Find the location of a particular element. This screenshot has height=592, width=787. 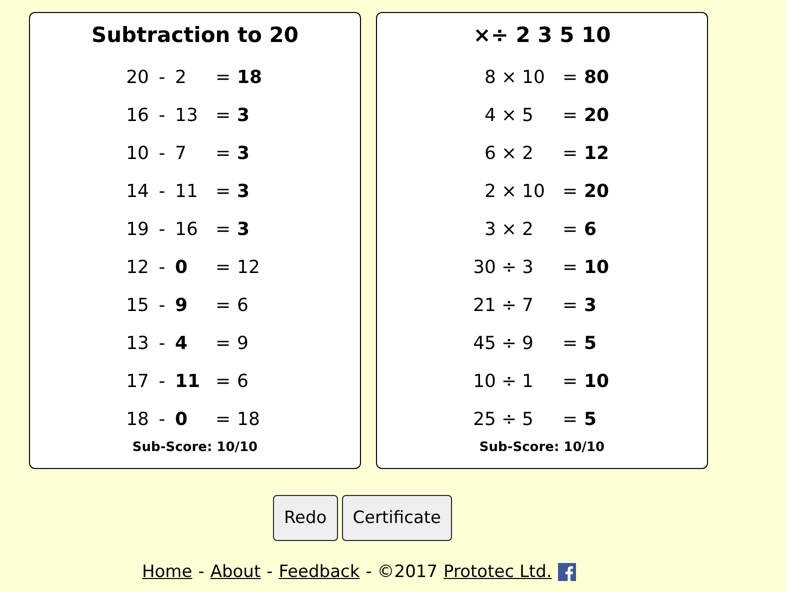

panel-title: Subtraction to 20 is located at coordinates (195, 36).